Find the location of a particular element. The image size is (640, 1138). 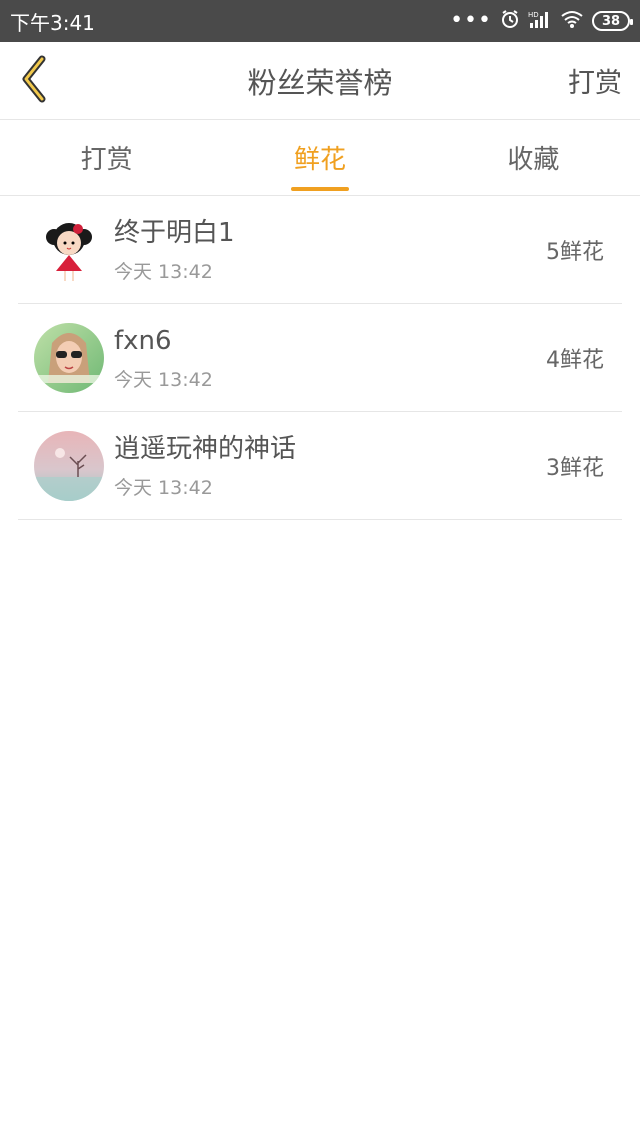

row-text: fxn6 今天 13:42 is located at coordinates (330, 357).